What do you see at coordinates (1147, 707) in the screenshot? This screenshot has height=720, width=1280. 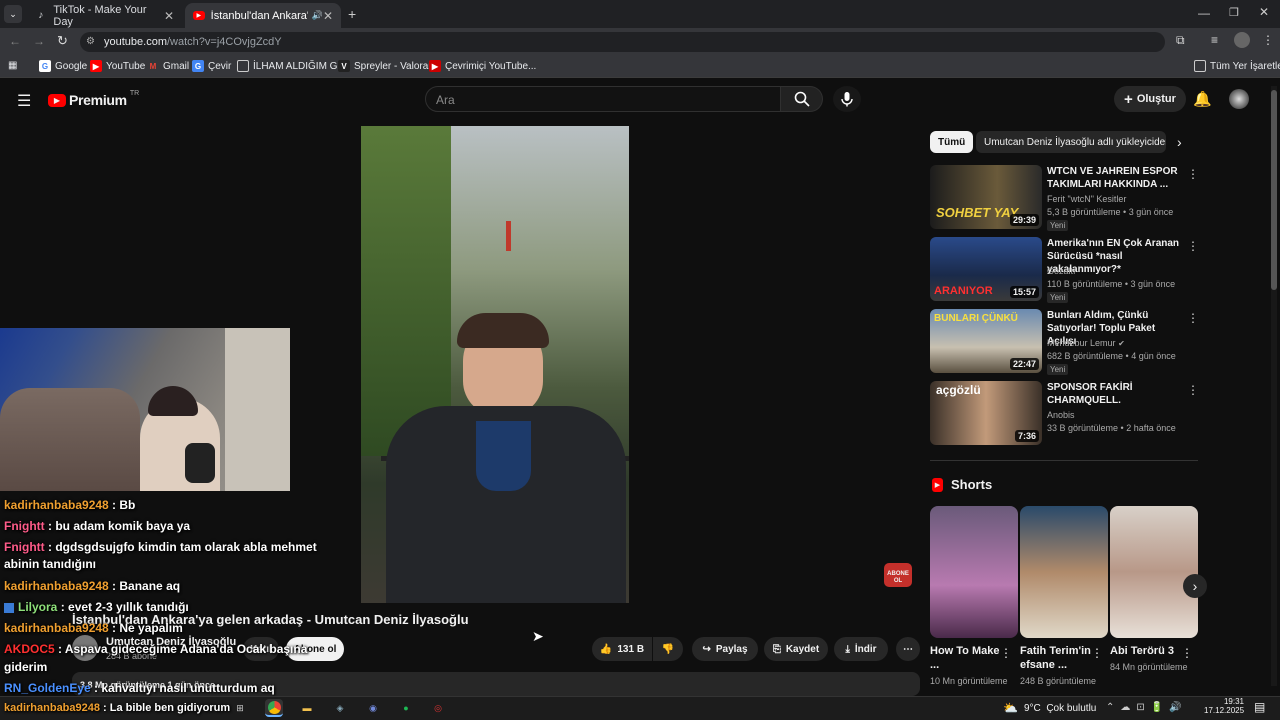 I see `system-tray-icons: ⌃☁⊡🔋🔊` at bounding box center [1147, 707].